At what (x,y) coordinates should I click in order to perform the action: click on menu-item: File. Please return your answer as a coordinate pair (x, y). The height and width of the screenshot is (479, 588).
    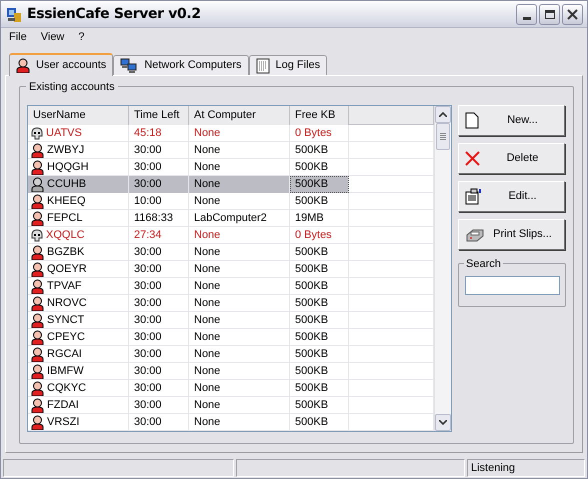
    Looking at the image, I should click on (18, 37).